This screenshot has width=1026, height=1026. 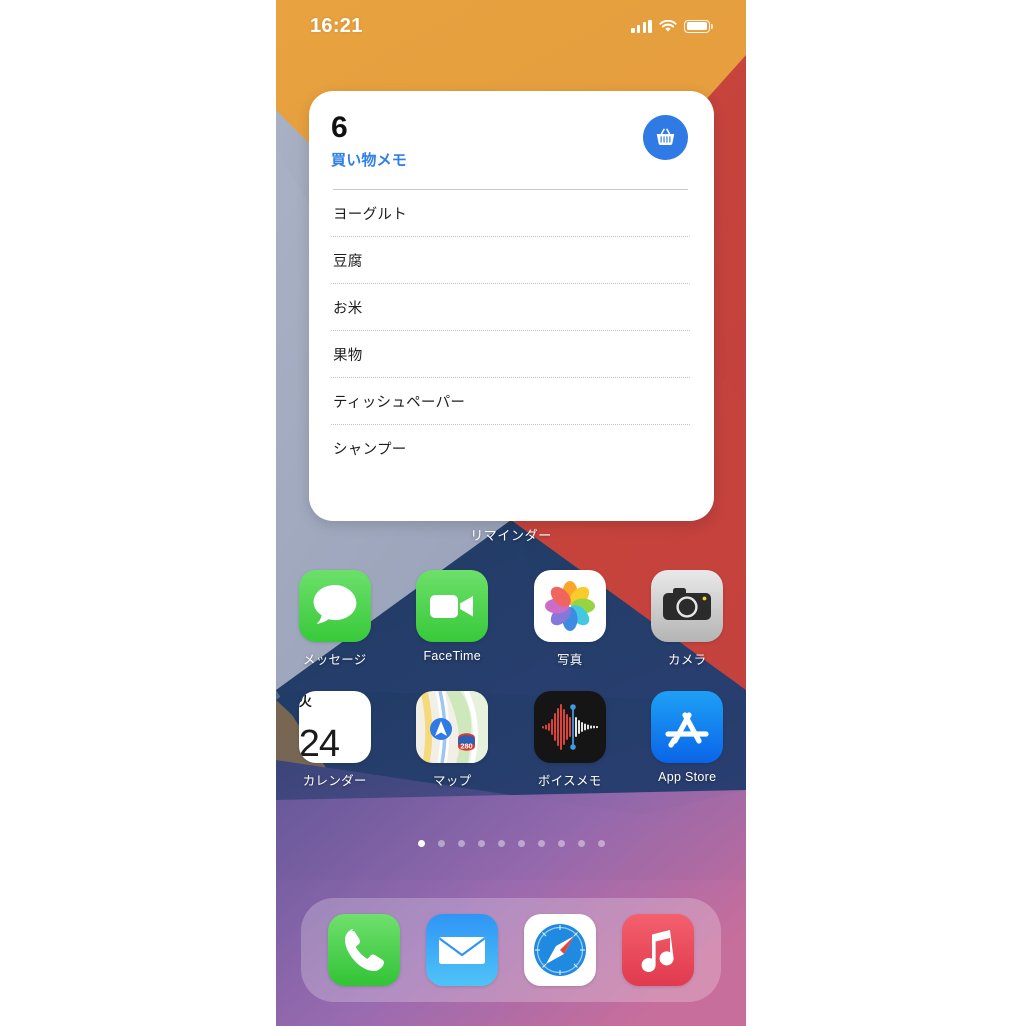 I want to click on widget-header-text: 6 買い物メモ, so click(x=369, y=141).